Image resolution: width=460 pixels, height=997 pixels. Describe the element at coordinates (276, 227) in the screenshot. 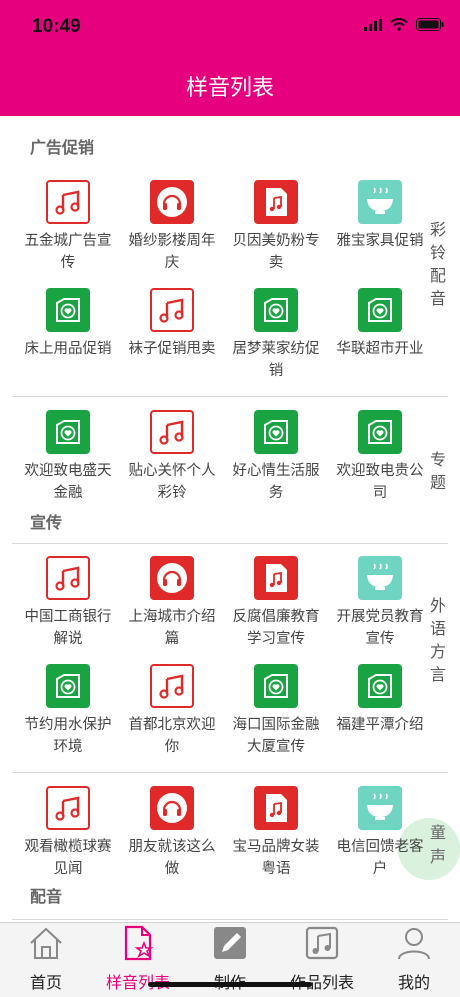

I see `sample-item: 贝因美奶粉专卖` at that location.